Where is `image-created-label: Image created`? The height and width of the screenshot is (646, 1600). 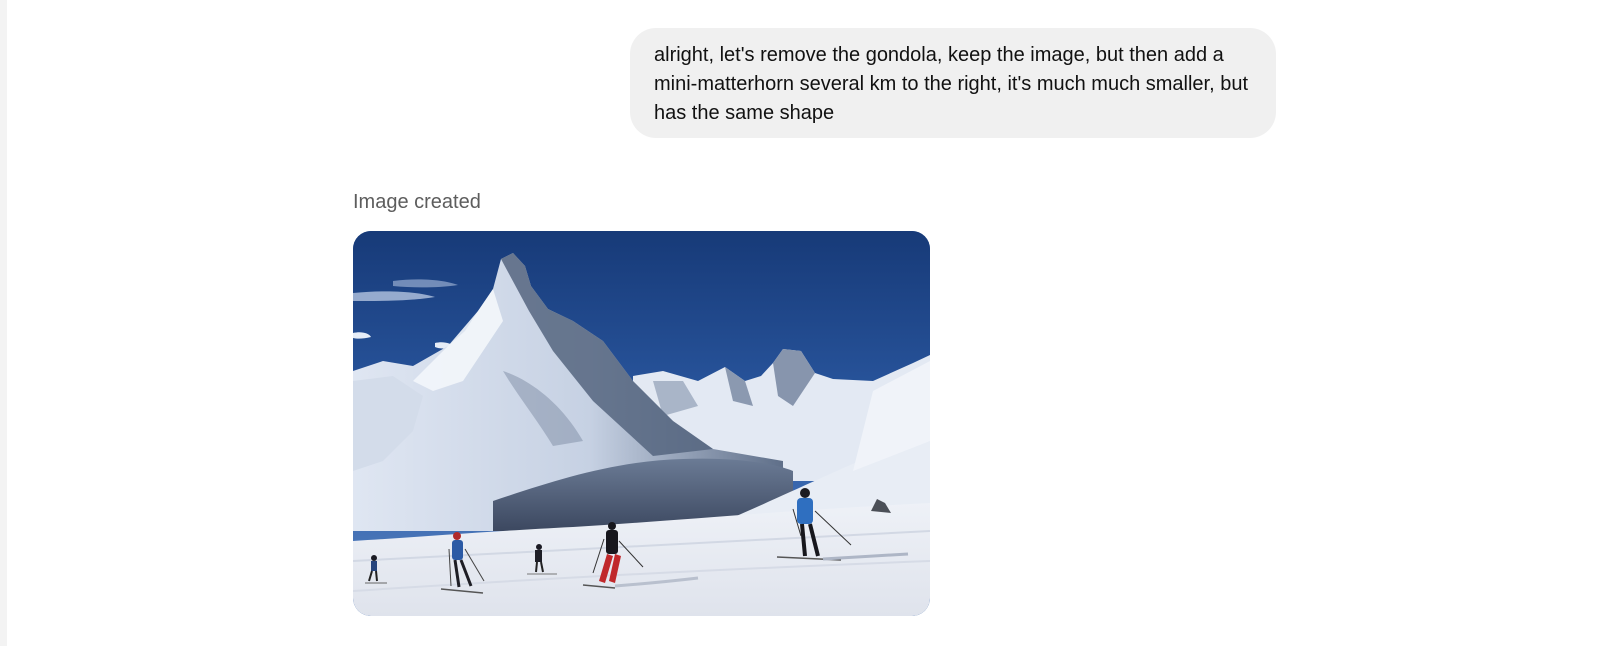
image-created-label: Image created is located at coordinates (417, 202).